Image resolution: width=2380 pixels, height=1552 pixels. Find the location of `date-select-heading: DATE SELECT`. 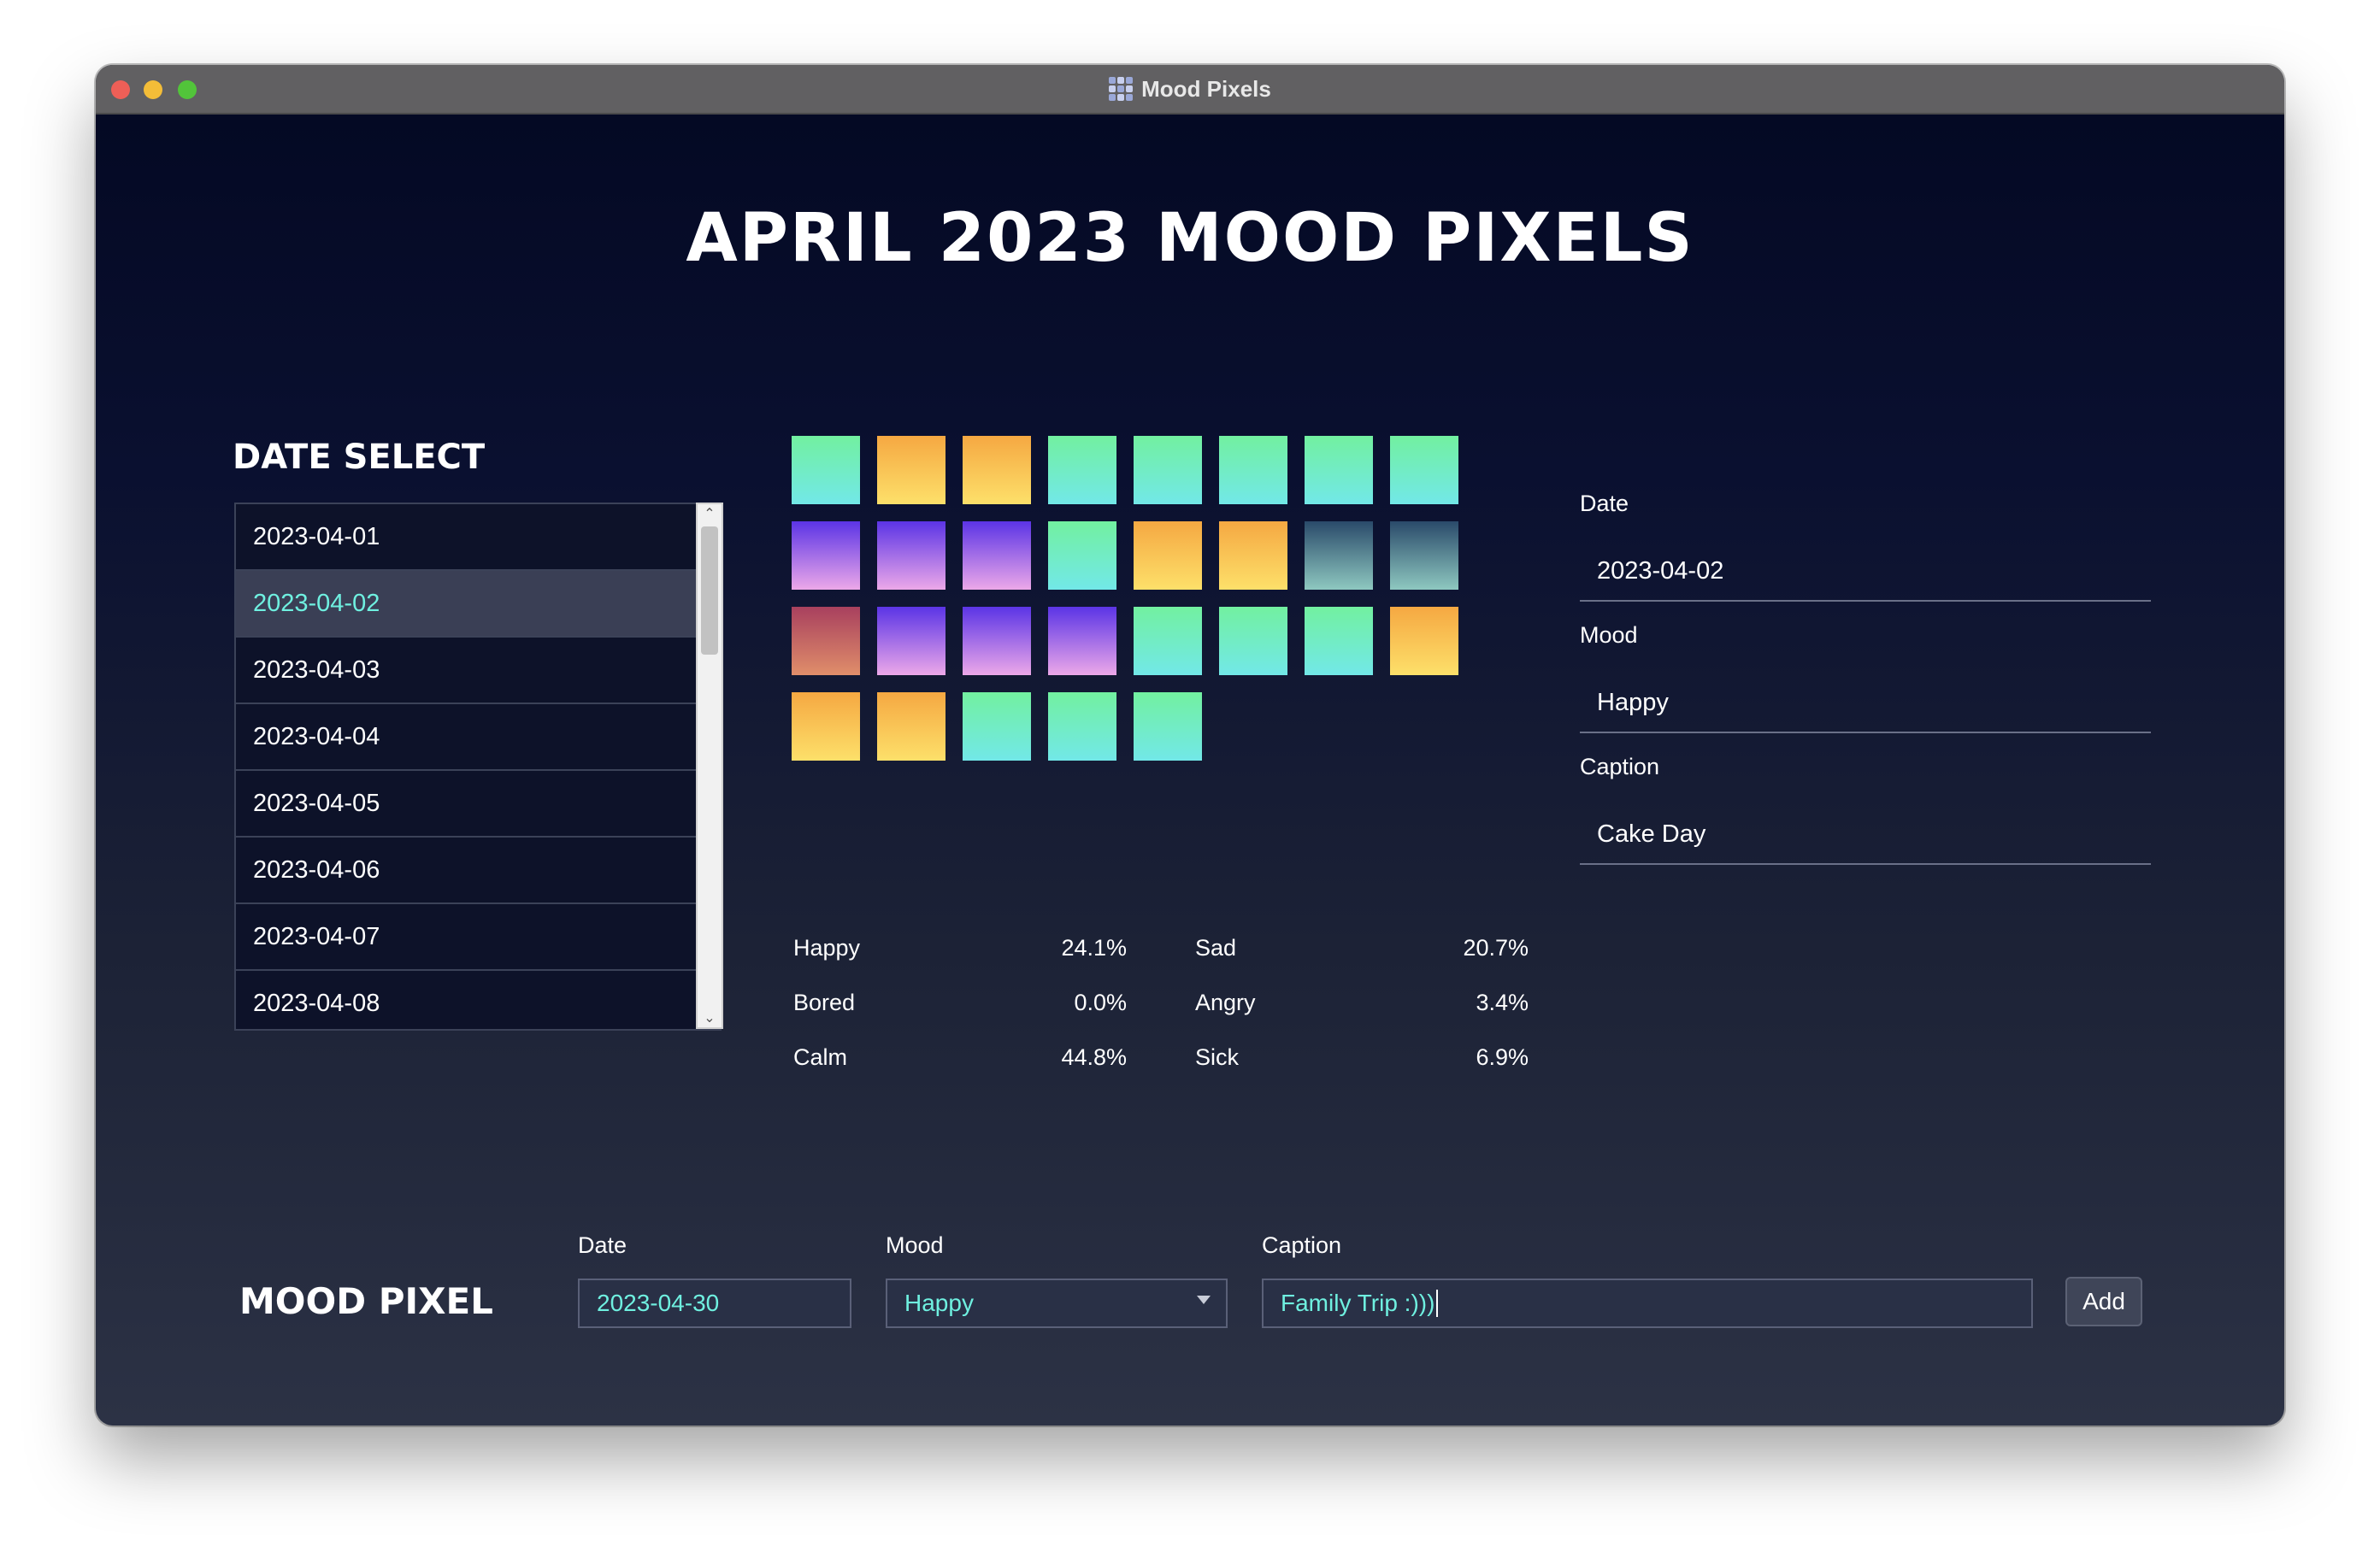

date-select-heading: DATE SELECT is located at coordinates (360, 457).